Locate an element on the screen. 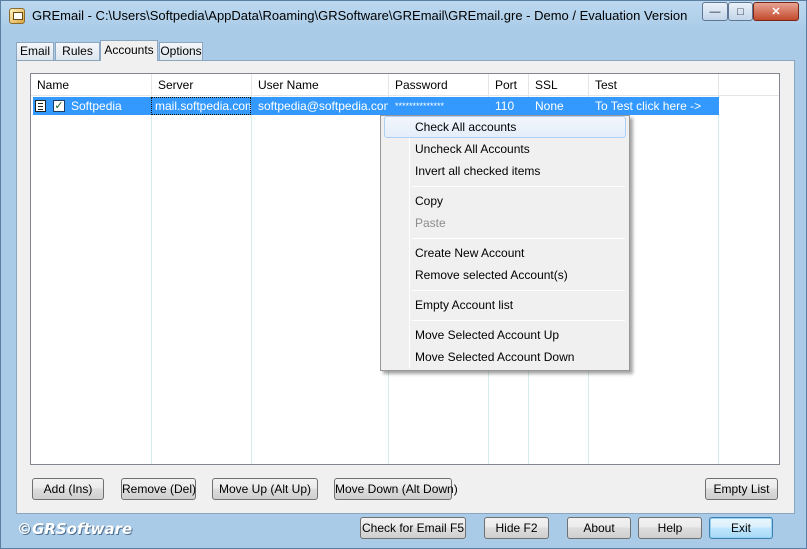  menu-item-check-all: Check All accounts is located at coordinates (505, 127).